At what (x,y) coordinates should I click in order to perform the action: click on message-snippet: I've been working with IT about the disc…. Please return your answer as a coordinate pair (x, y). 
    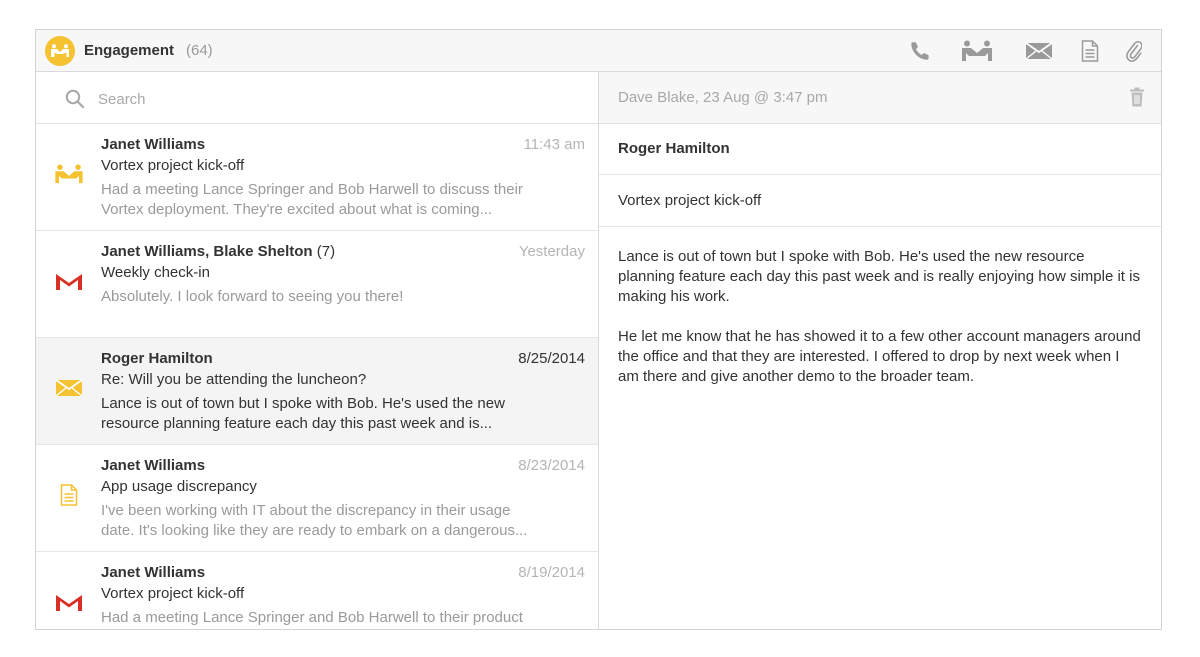
    Looking at the image, I should click on (314, 520).